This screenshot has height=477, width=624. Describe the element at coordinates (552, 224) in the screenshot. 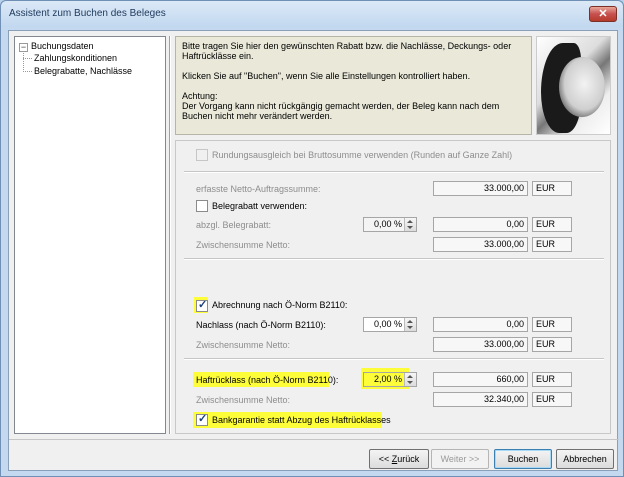

I see `abzgl-rabatt-currency: EUR` at that location.